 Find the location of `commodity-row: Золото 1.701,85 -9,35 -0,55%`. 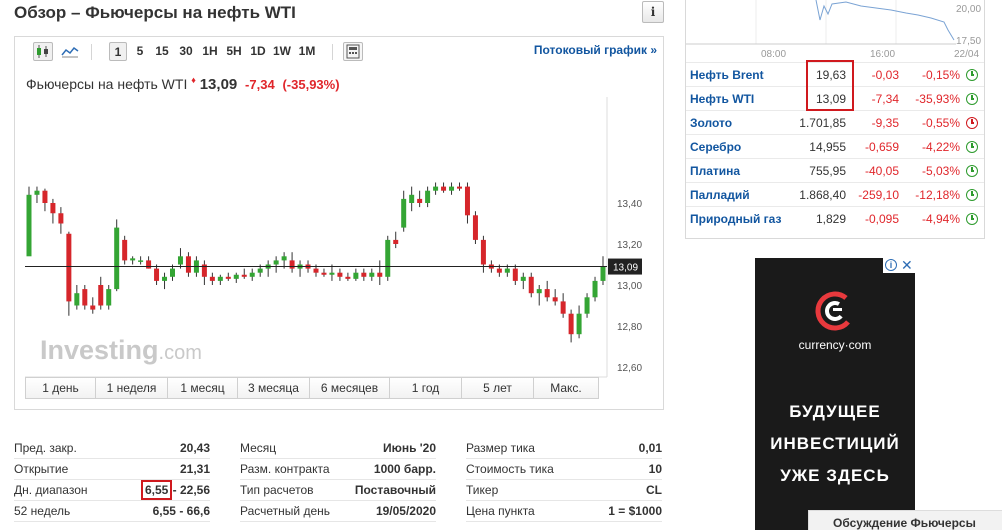

commodity-row: Золото 1.701,85 -9,35 -0,55% is located at coordinates (835, 122).